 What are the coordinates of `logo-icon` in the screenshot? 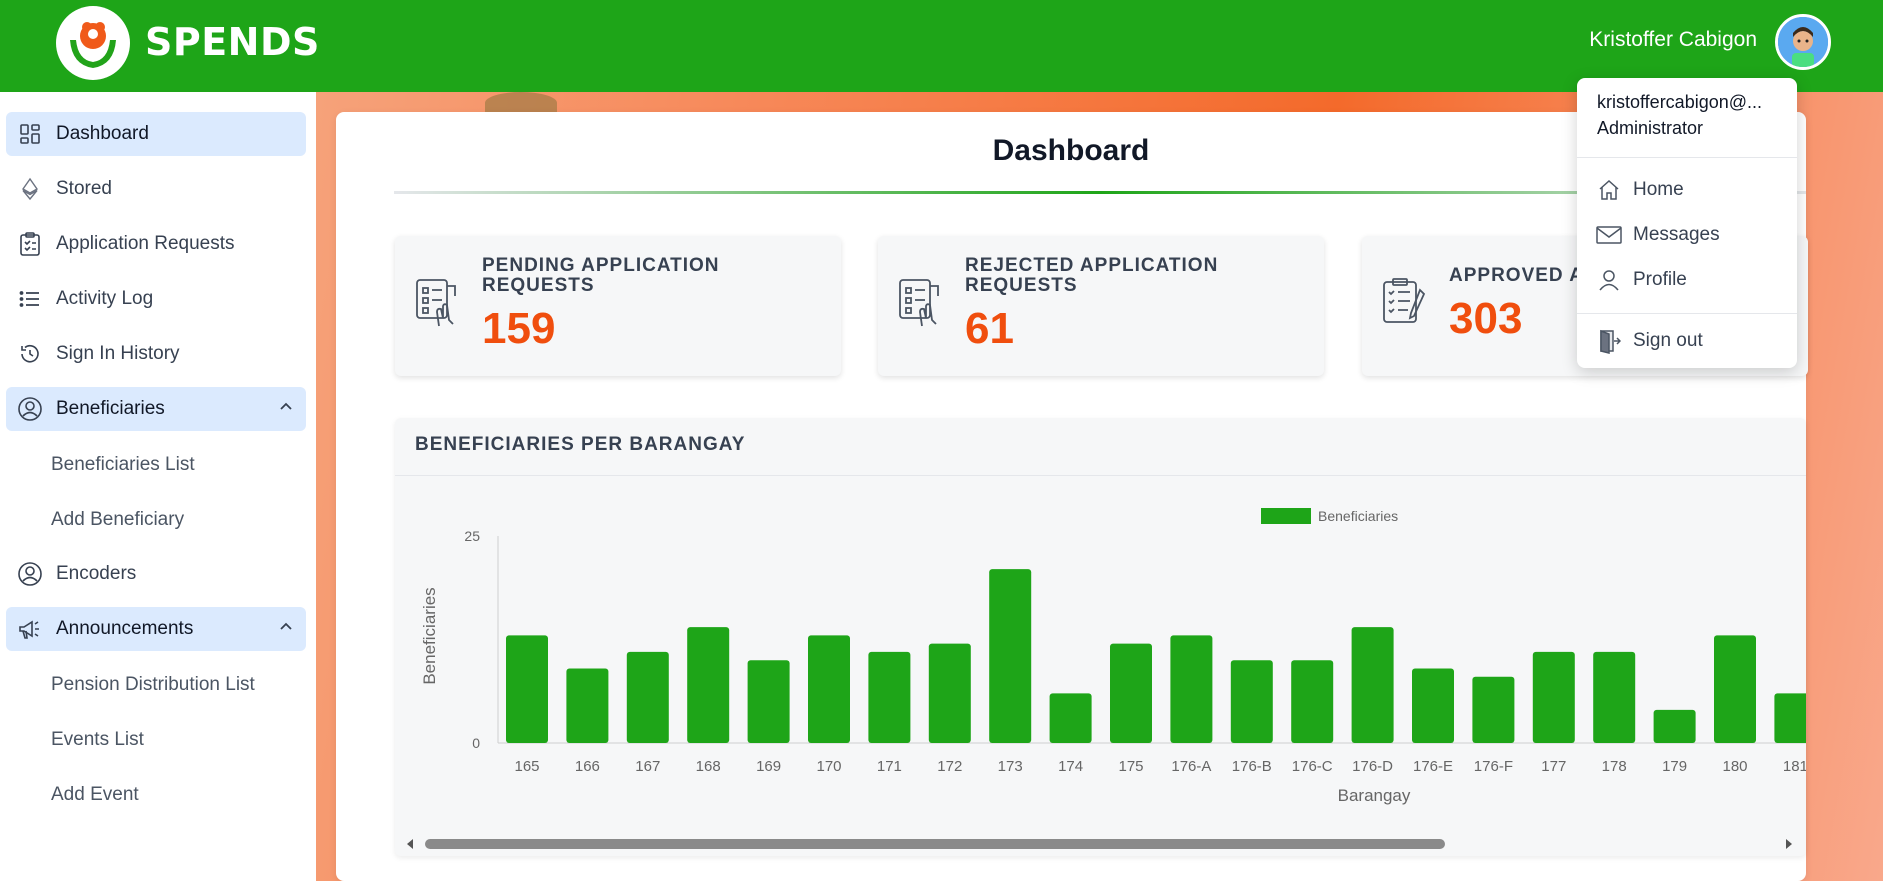 It's located at (93, 43).